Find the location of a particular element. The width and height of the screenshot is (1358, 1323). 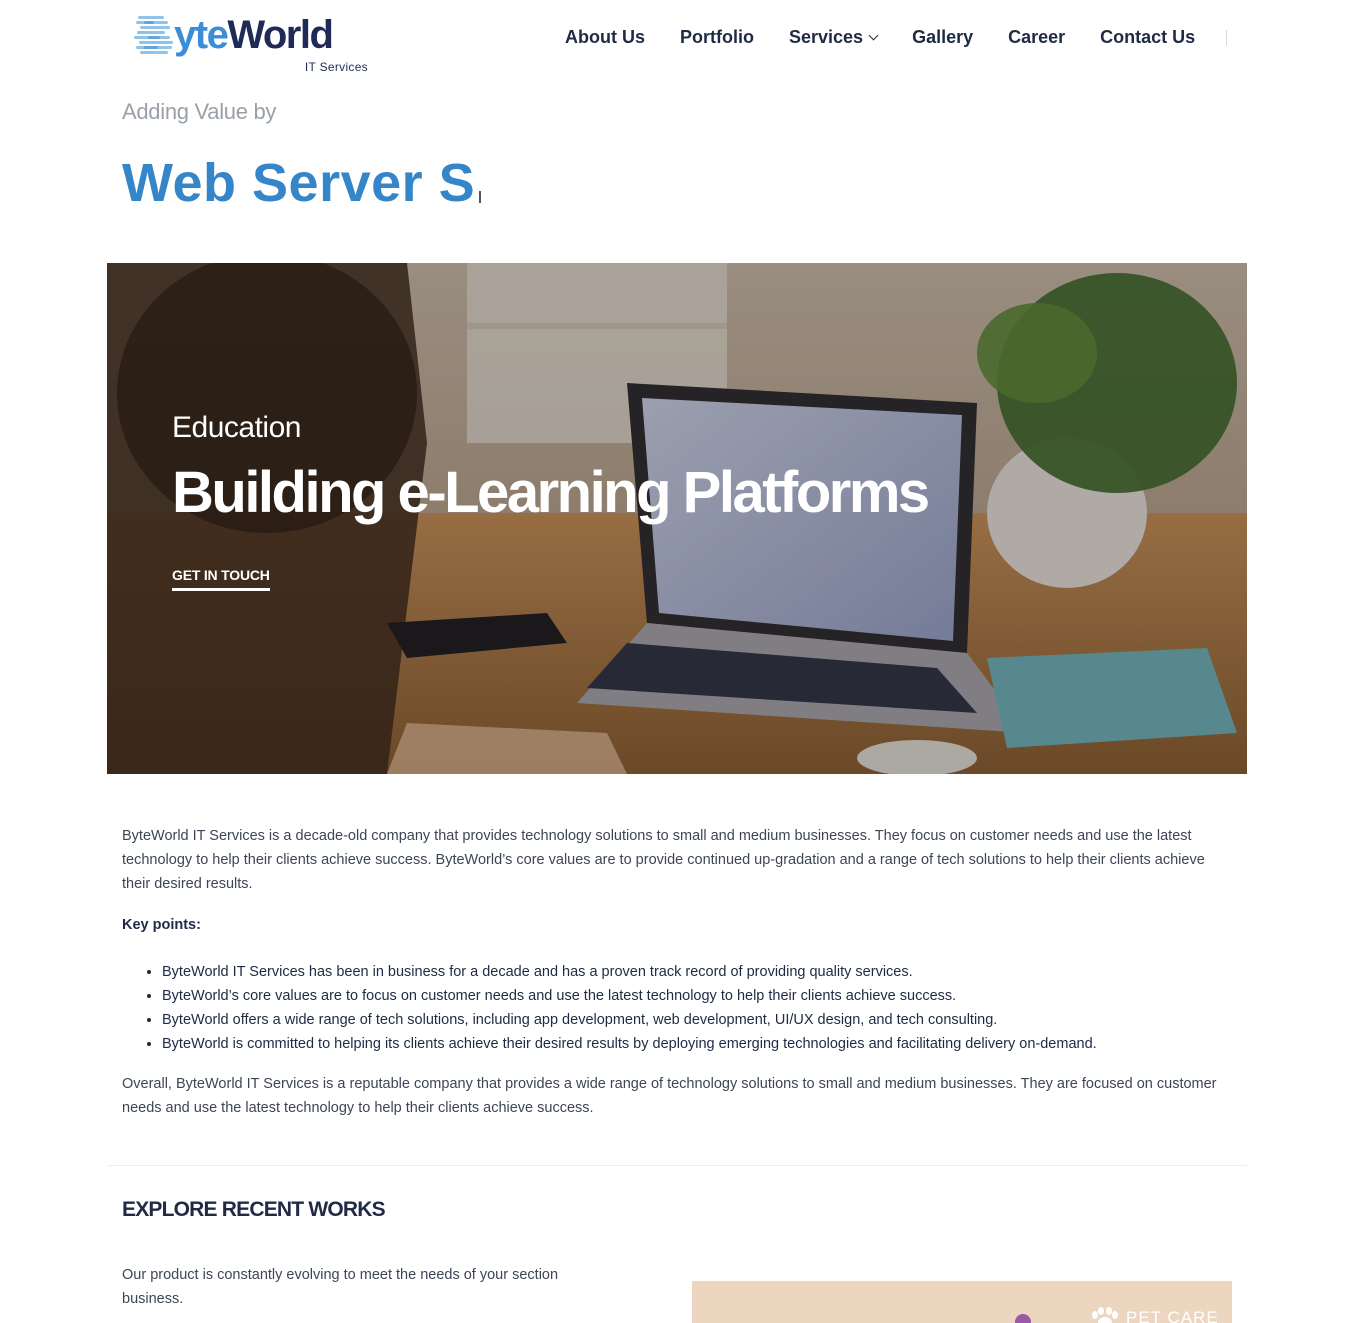

logo-wordmark: yteWorld is located at coordinates (254, 35).